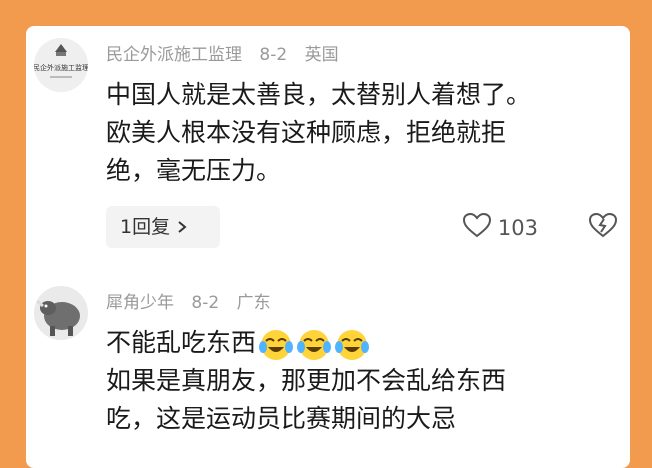 The height and width of the screenshot is (468, 652). I want to click on comment-line: 绝，毫无压力。, so click(194, 170).